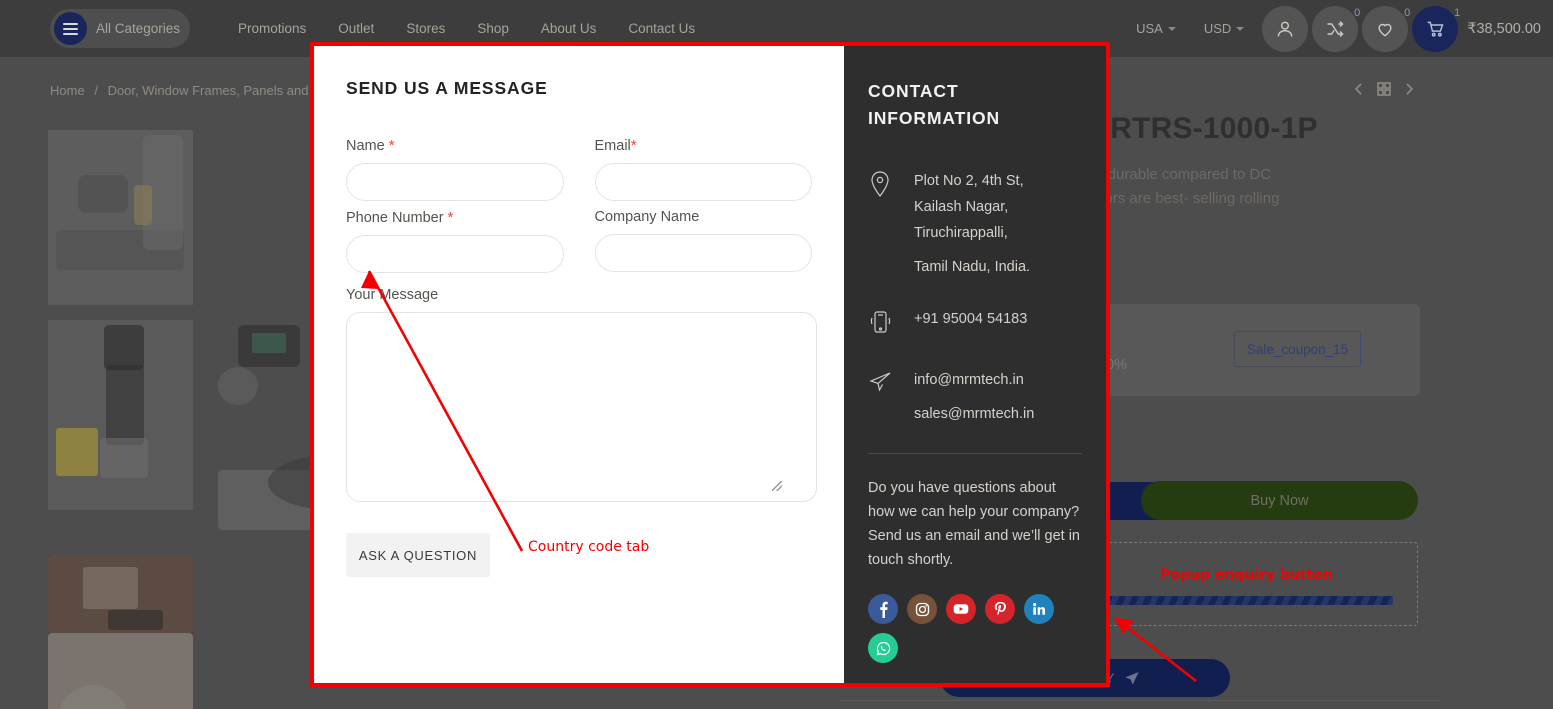 Image resolution: width=1553 pixels, height=709 pixels. Describe the element at coordinates (1359, 89) in the screenshot. I see `chevron-left-icon` at that location.